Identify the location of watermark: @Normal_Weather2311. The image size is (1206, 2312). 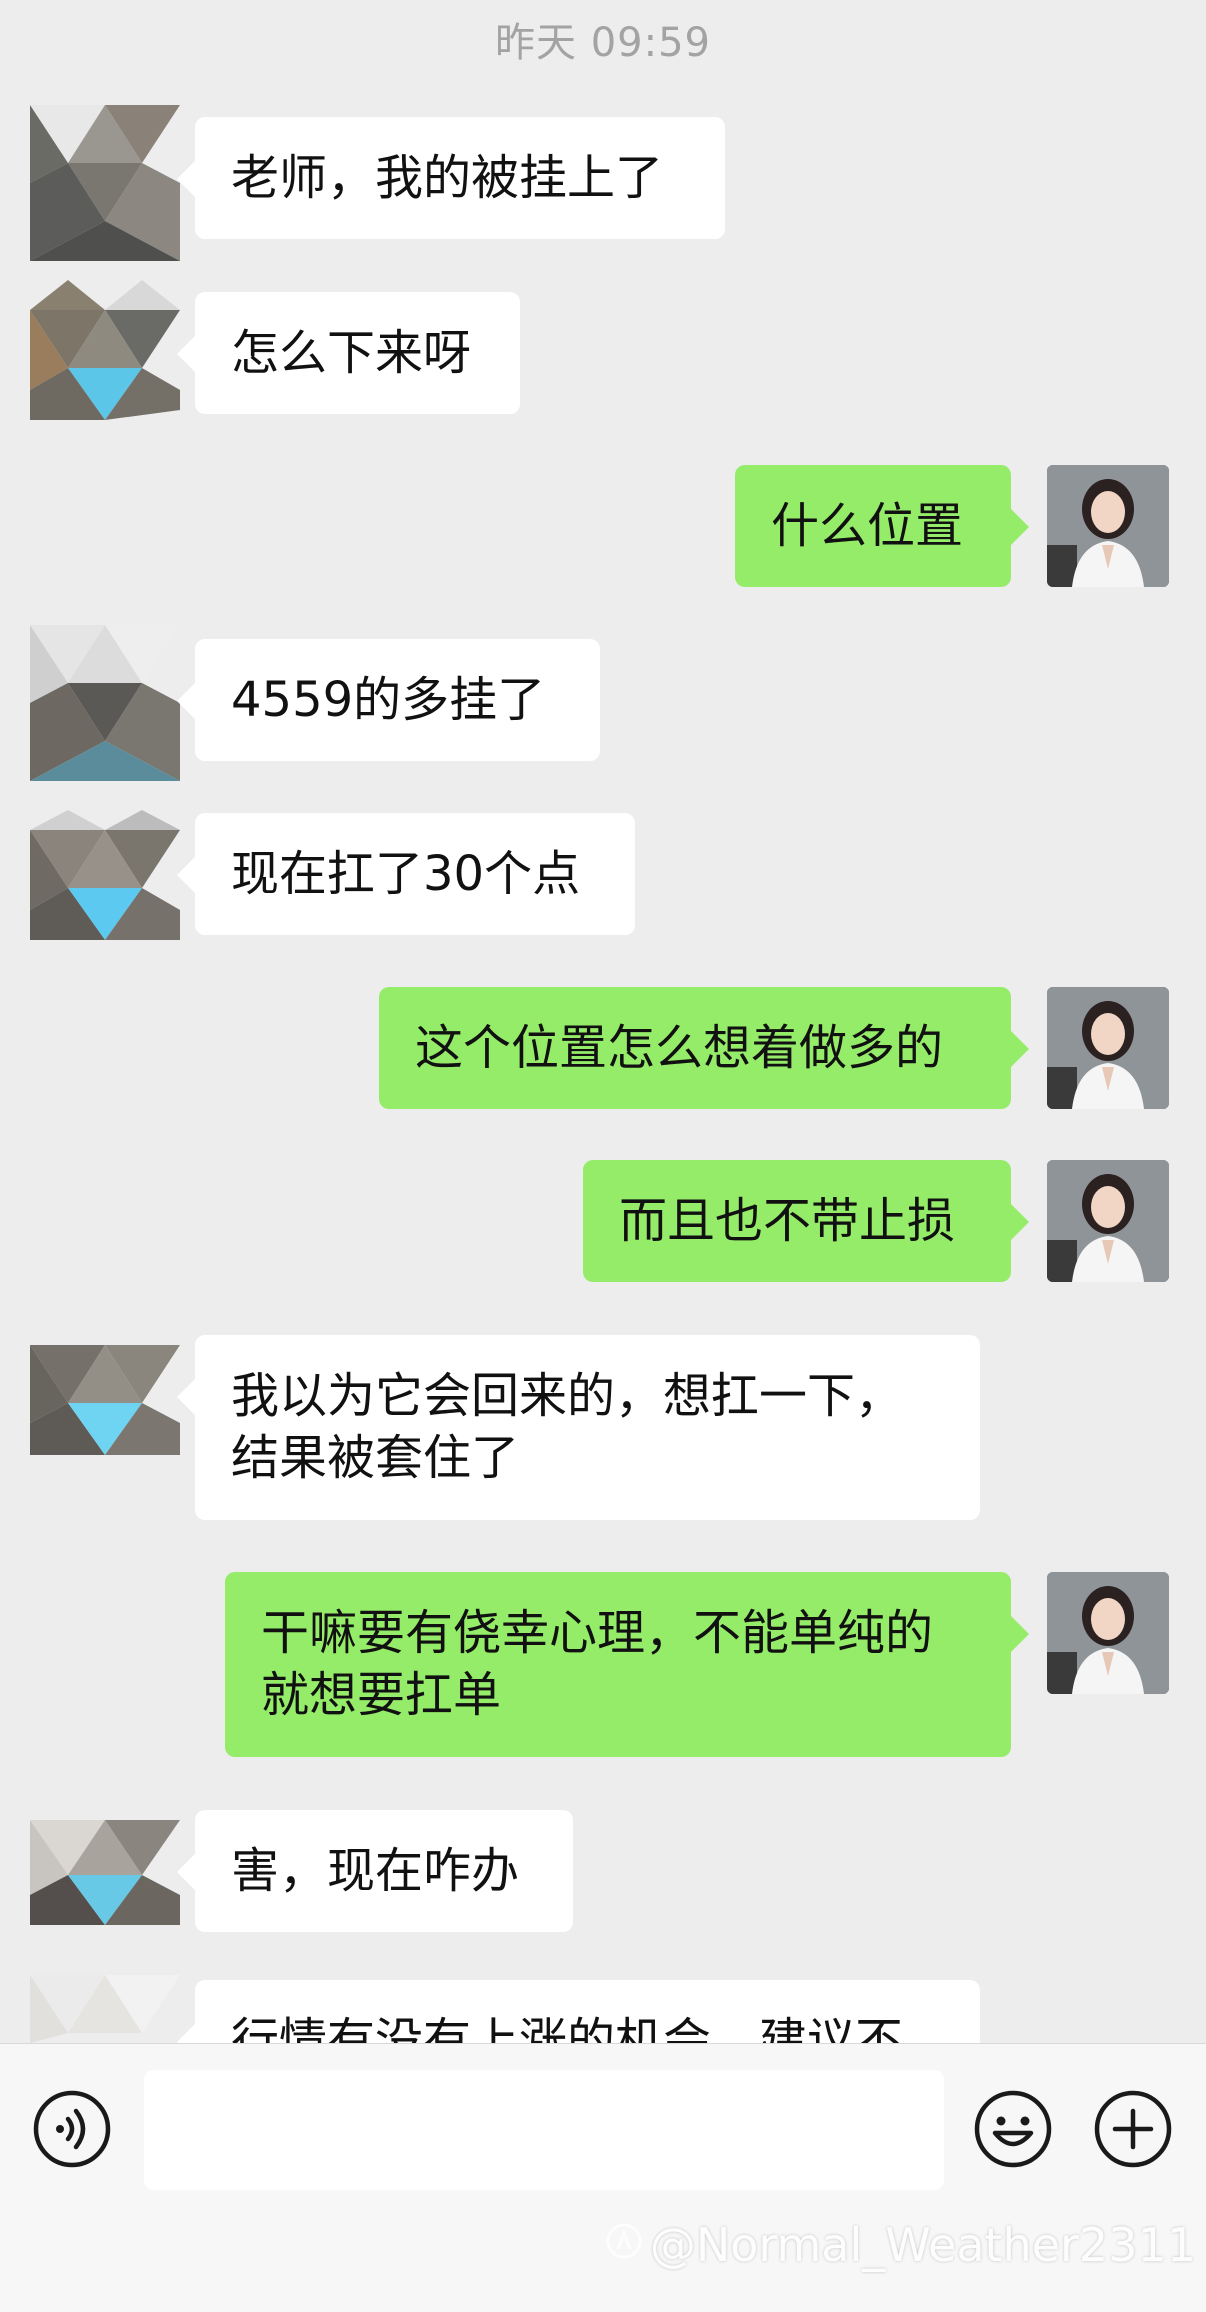
(900, 2245).